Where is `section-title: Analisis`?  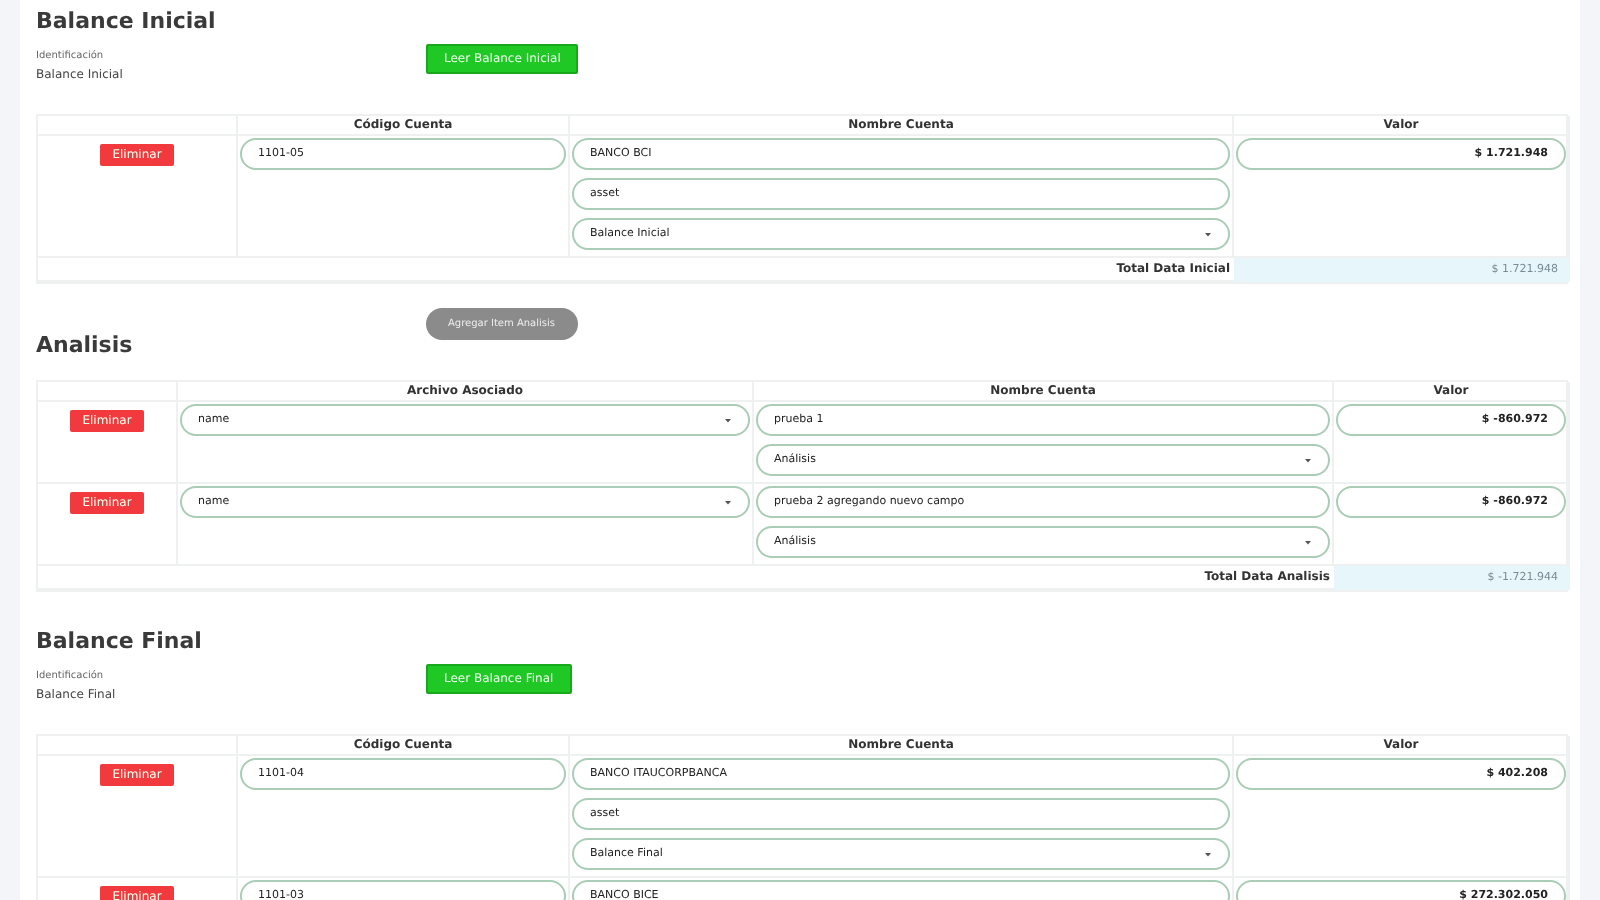
section-title: Analisis is located at coordinates (85, 345).